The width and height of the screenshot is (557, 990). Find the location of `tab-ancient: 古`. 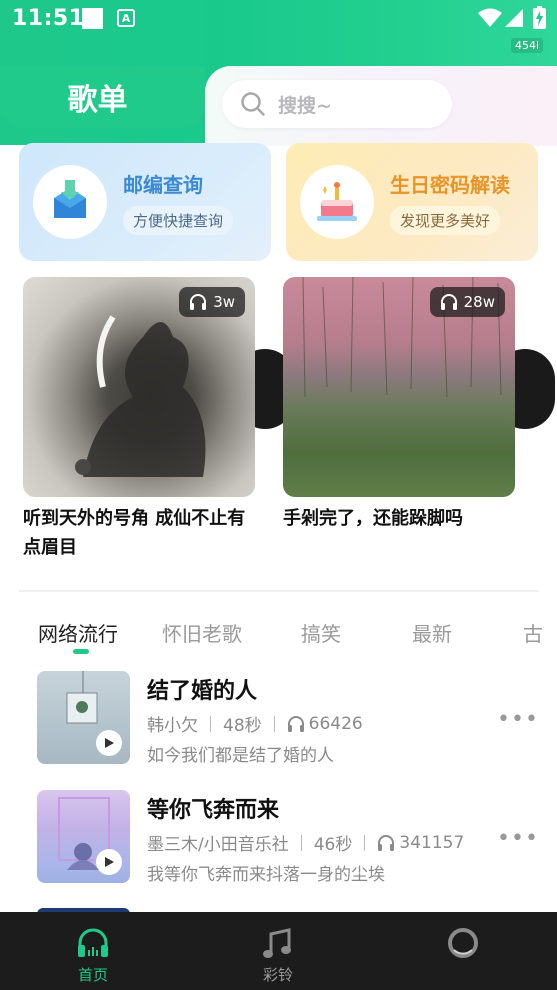

tab-ancient: 古 is located at coordinates (533, 632).